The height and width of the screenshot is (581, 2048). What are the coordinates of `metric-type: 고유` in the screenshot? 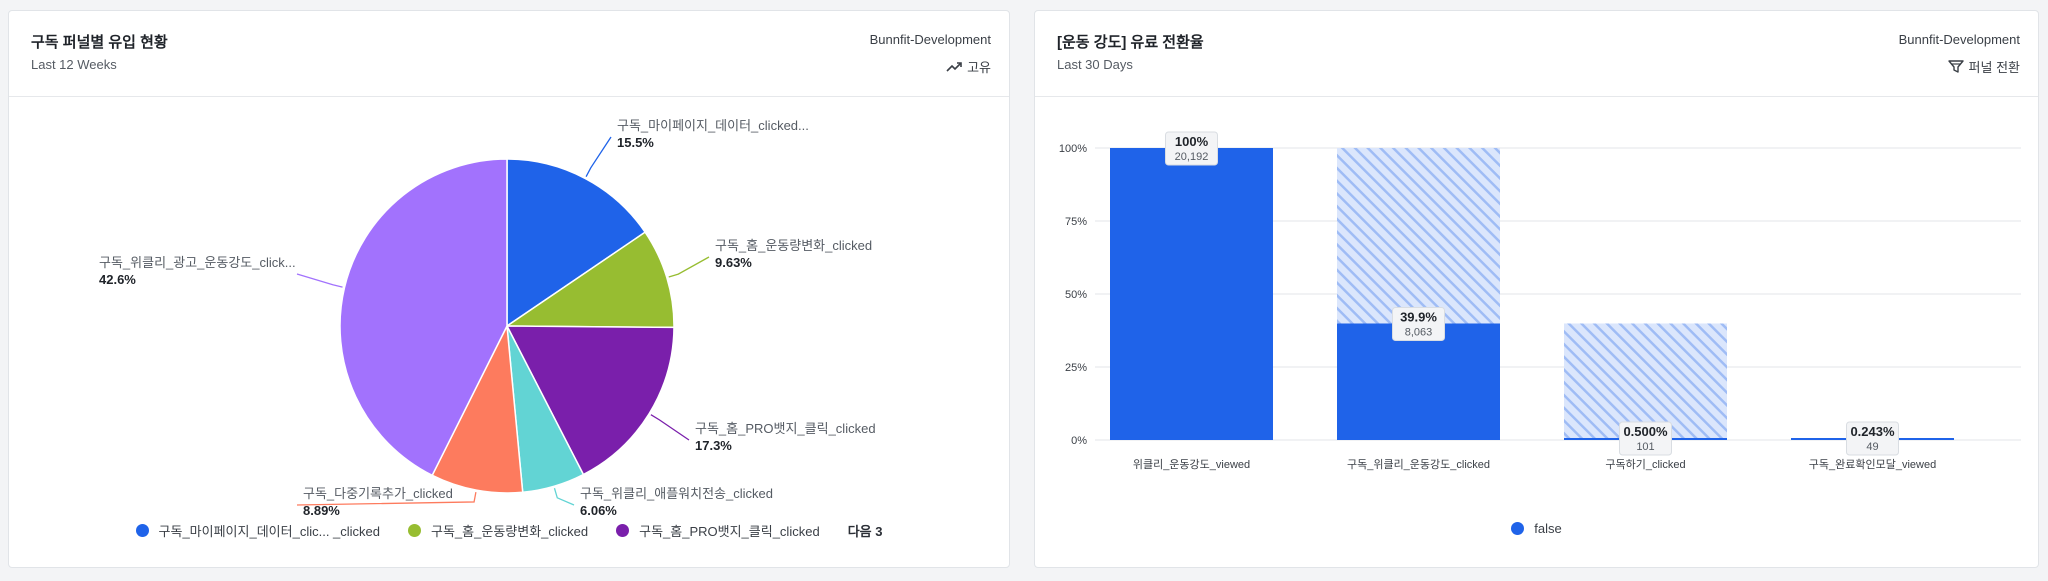 It's located at (968, 66).